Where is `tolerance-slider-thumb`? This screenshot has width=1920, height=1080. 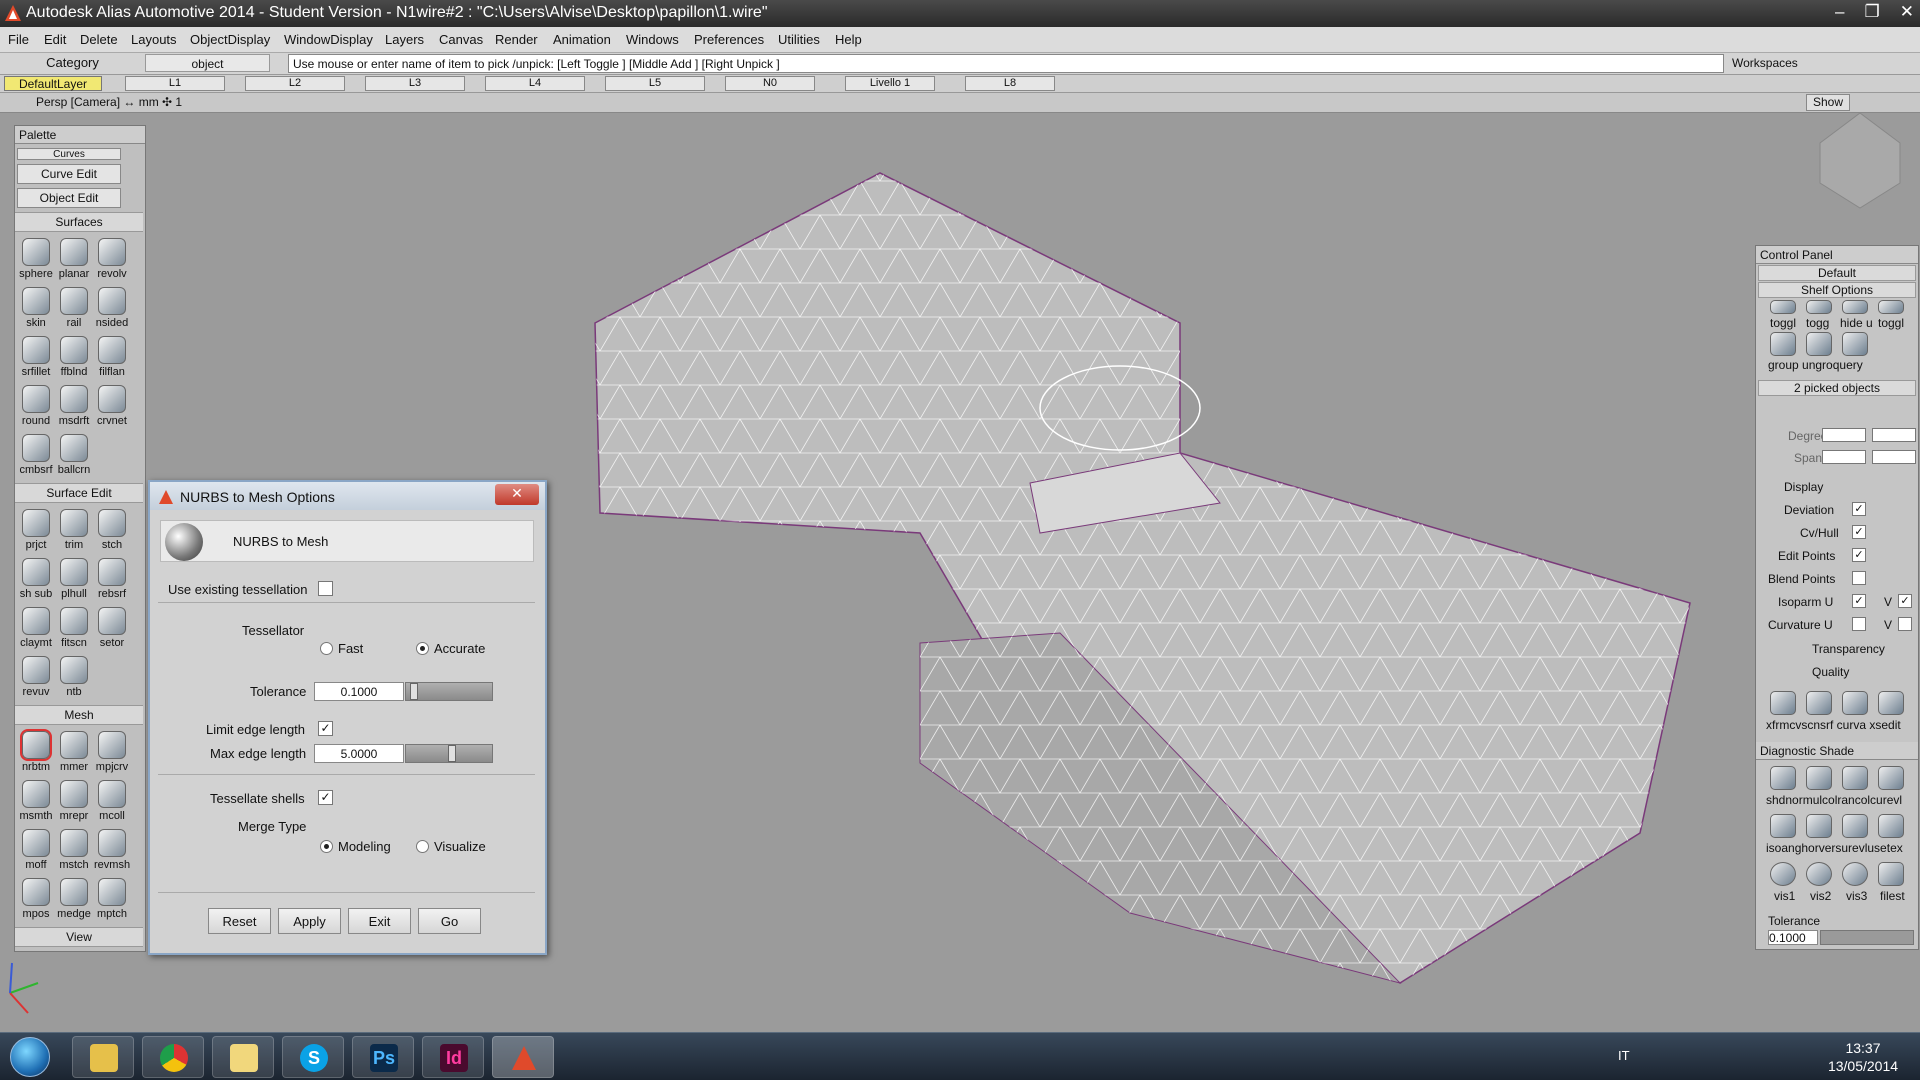
tolerance-slider-thumb is located at coordinates (414, 691).